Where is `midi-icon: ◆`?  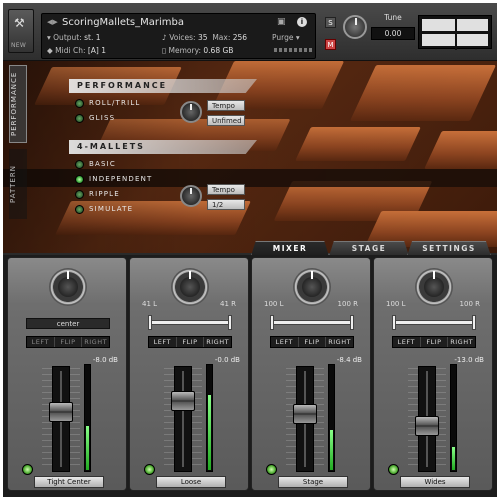
midi-icon: ◆ is located at coordinates (50, 50).